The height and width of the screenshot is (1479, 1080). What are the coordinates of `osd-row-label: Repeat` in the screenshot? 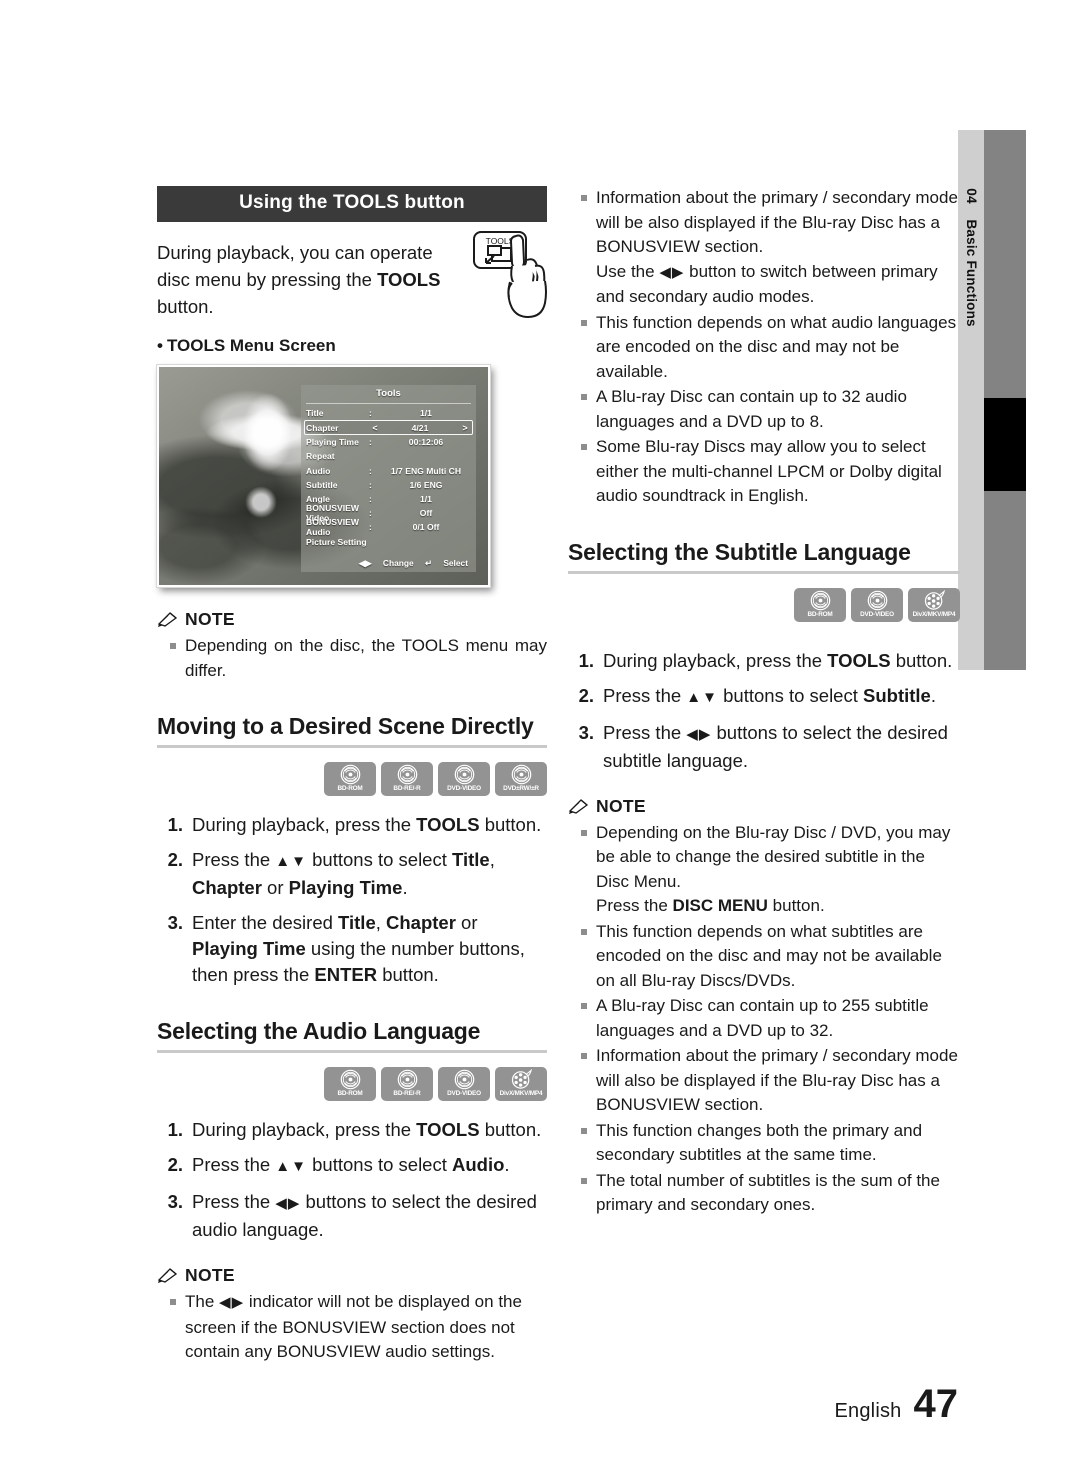 It's located at (320, 456).